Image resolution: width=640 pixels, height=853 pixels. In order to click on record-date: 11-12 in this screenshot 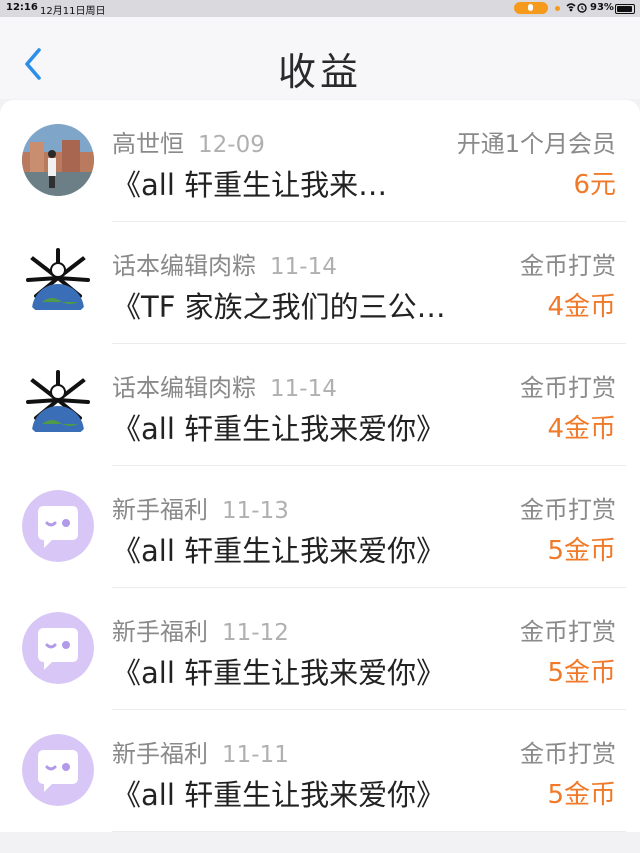, I will do `click(255, 633)`.